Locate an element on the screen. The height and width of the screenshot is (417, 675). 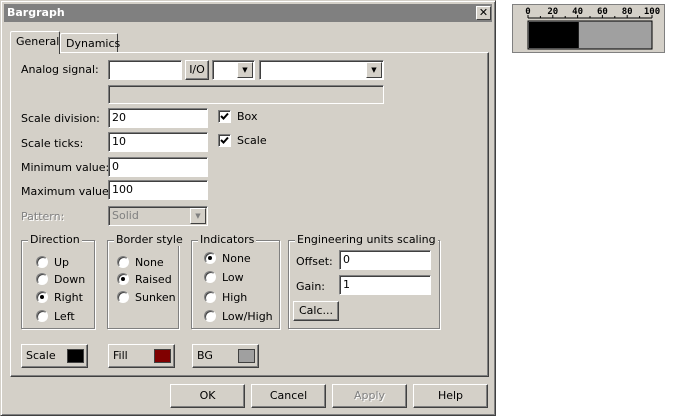
pattern-dropdown-button: ▼ is located at coordinates (198, 216).